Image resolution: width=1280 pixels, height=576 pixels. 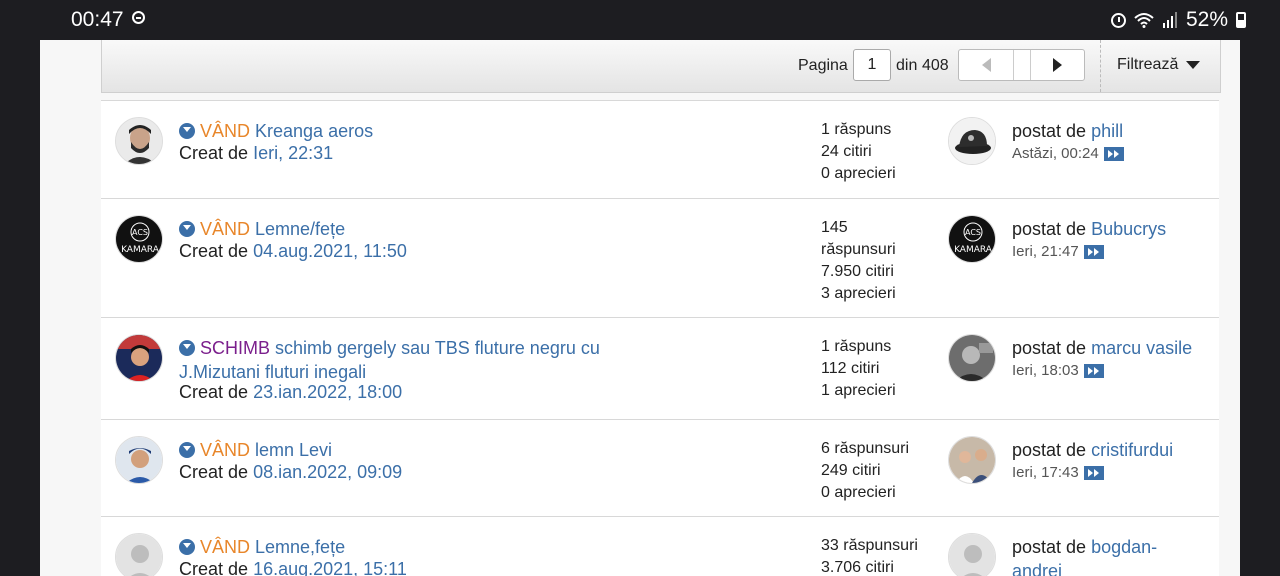 I want to click on last-poster-link: phill, so click(x=1107, y=131).